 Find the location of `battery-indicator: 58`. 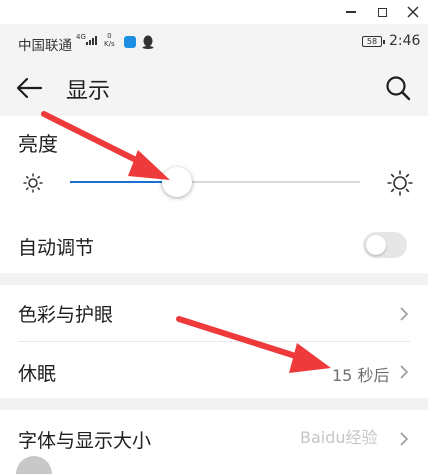

battery-indicator: 58 is located at coordinates (373, 41).